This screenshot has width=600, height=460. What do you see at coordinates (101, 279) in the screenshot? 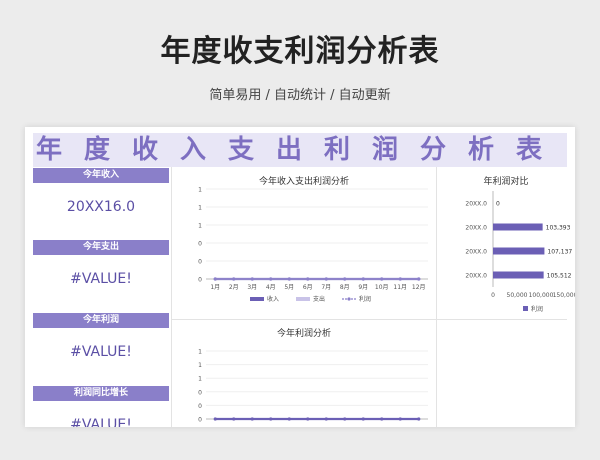
I see `kpi-value-expense: #VALUE!` at bounding box center [101, 279].